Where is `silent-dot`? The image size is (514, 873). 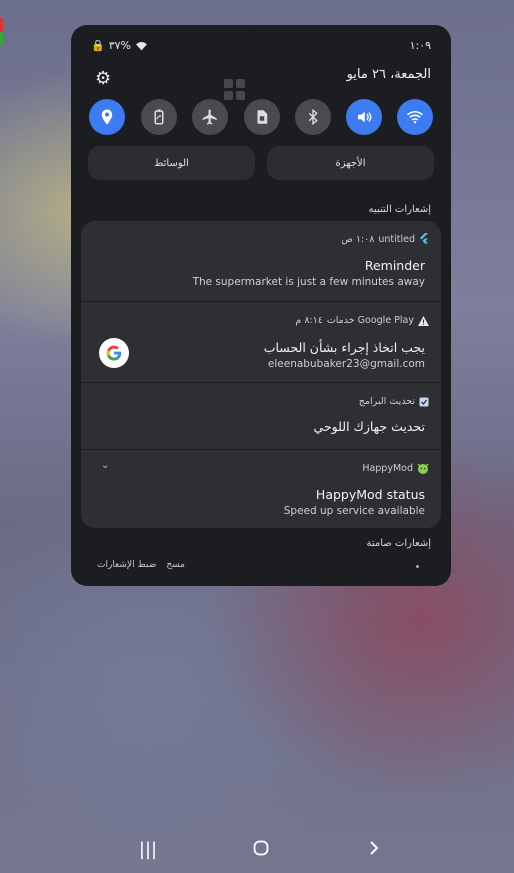 silent-dot is located at coordinates (417, 566).